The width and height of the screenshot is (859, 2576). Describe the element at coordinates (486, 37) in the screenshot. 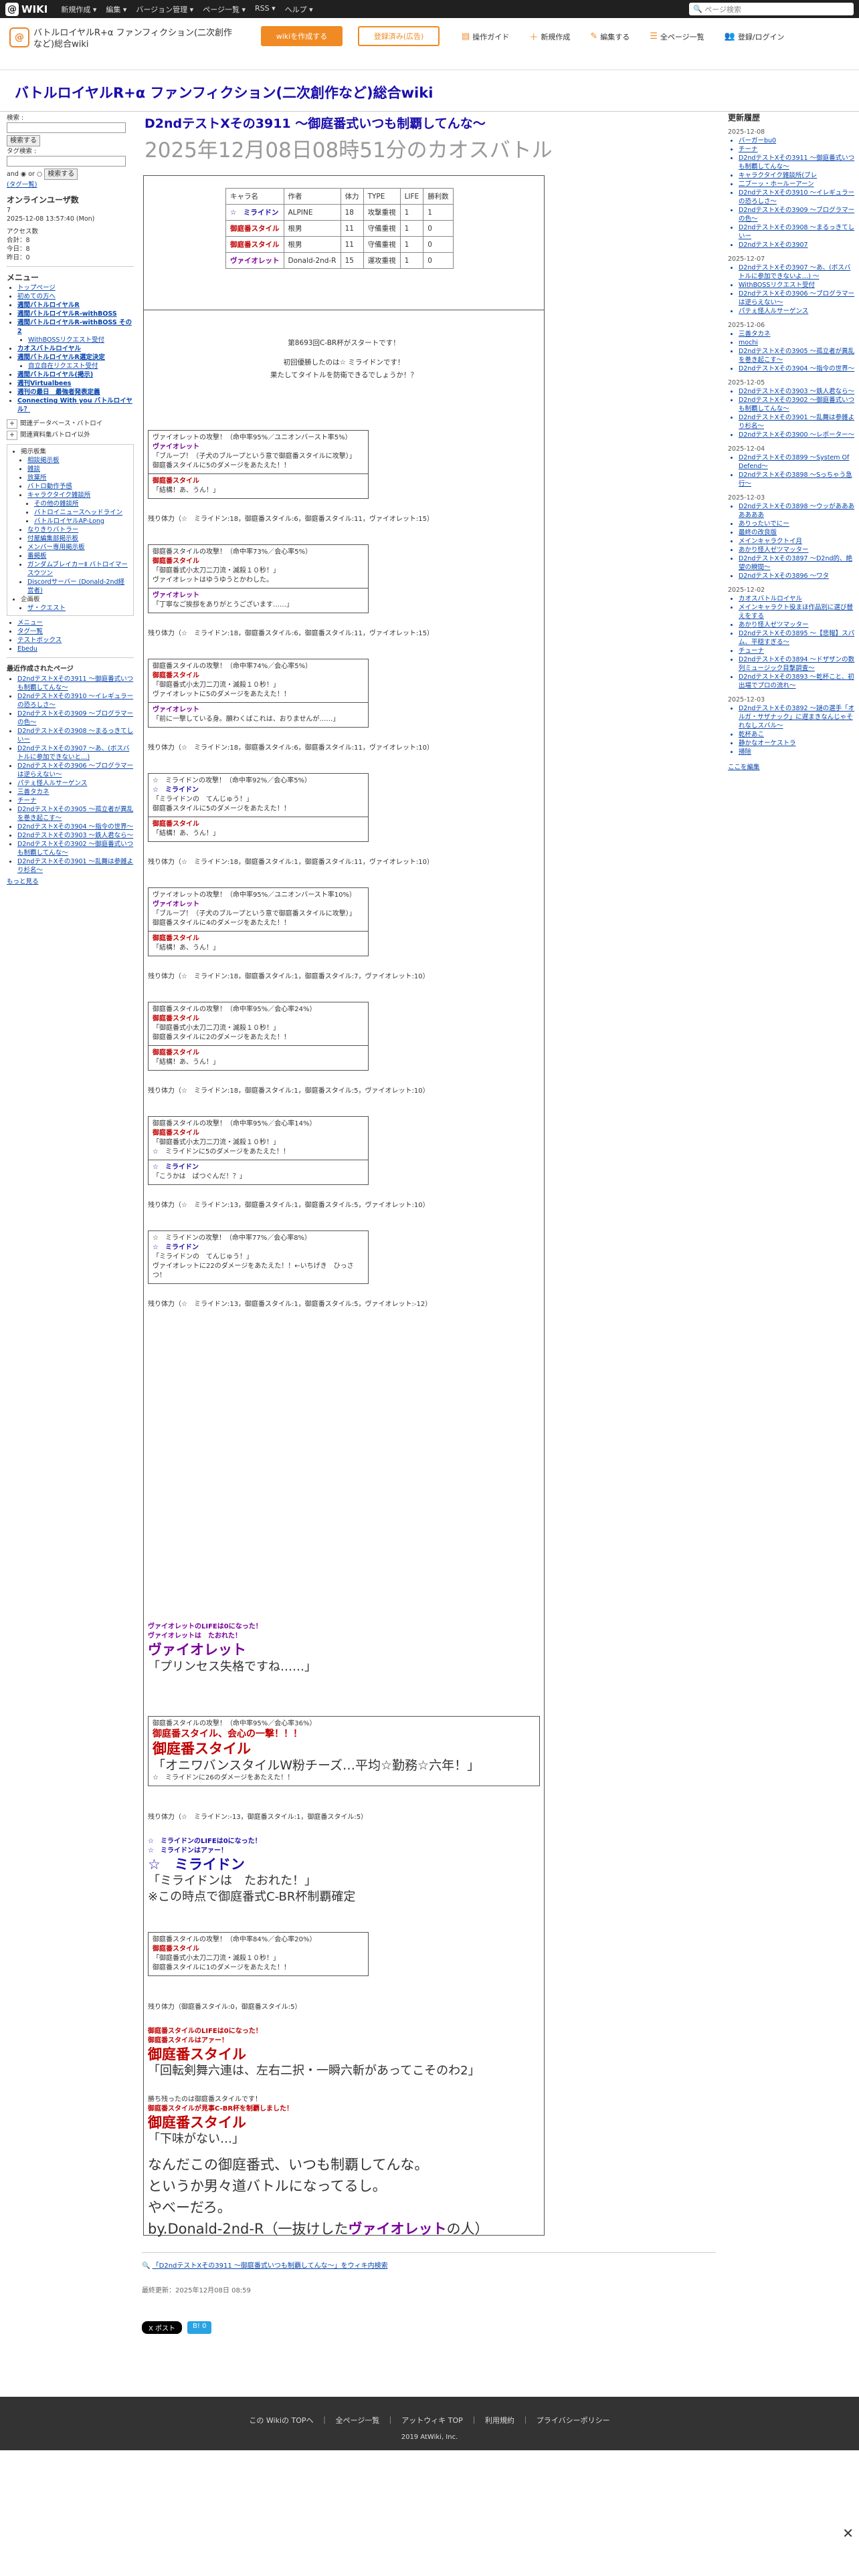

I see `nav-guide: ▤ 操作ガイド` at that location.